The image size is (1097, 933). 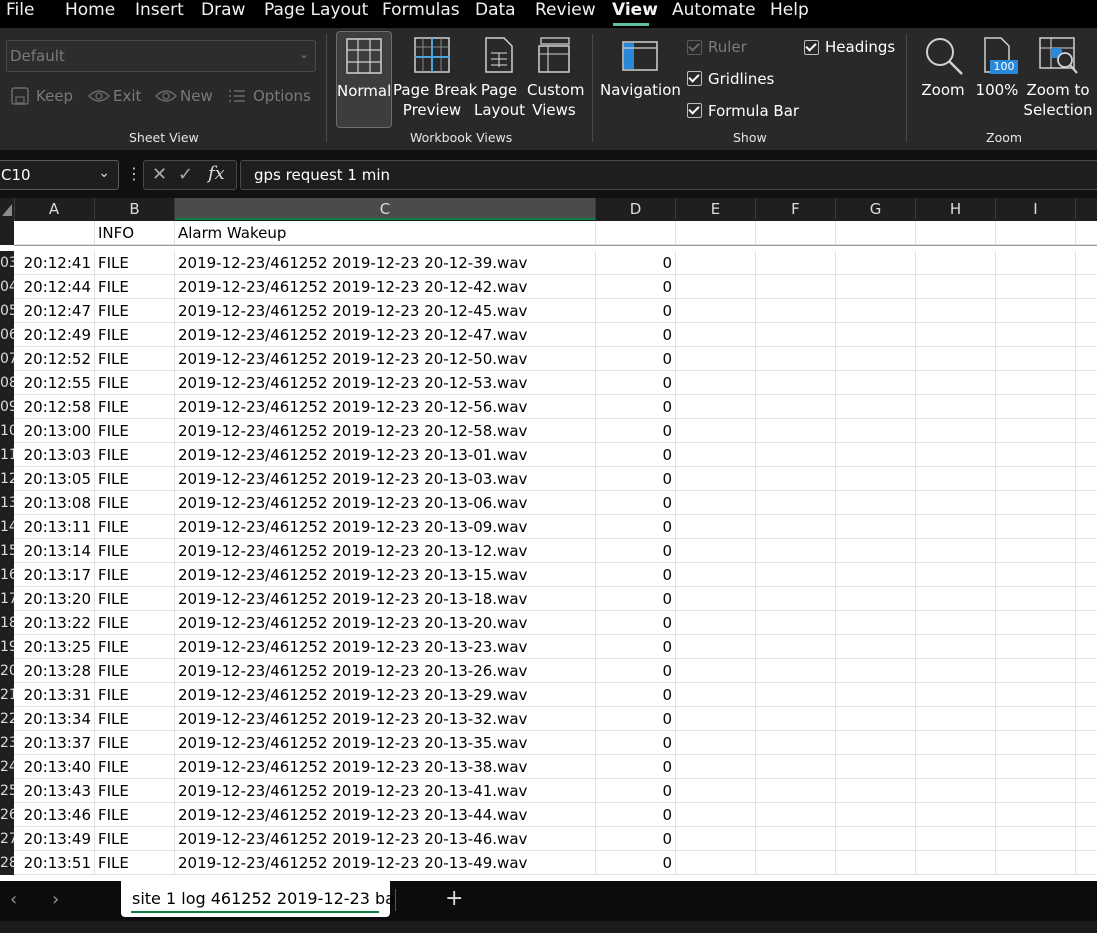 What do you see at coordinates (7, 263) in the screenshot?
I see `row-number: 03` at bounding box center [7, 263].